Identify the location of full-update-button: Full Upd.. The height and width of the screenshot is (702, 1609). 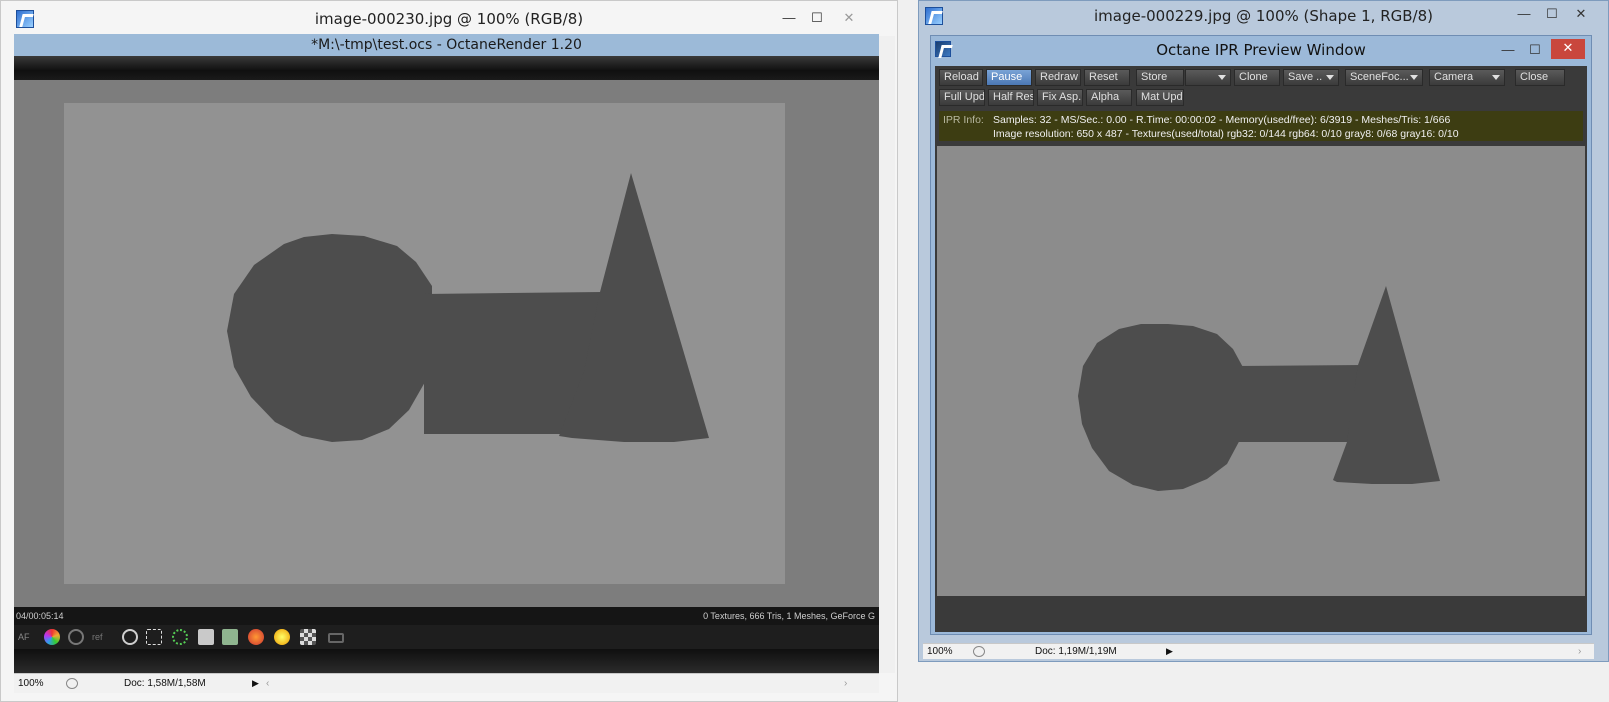
(962, 97).